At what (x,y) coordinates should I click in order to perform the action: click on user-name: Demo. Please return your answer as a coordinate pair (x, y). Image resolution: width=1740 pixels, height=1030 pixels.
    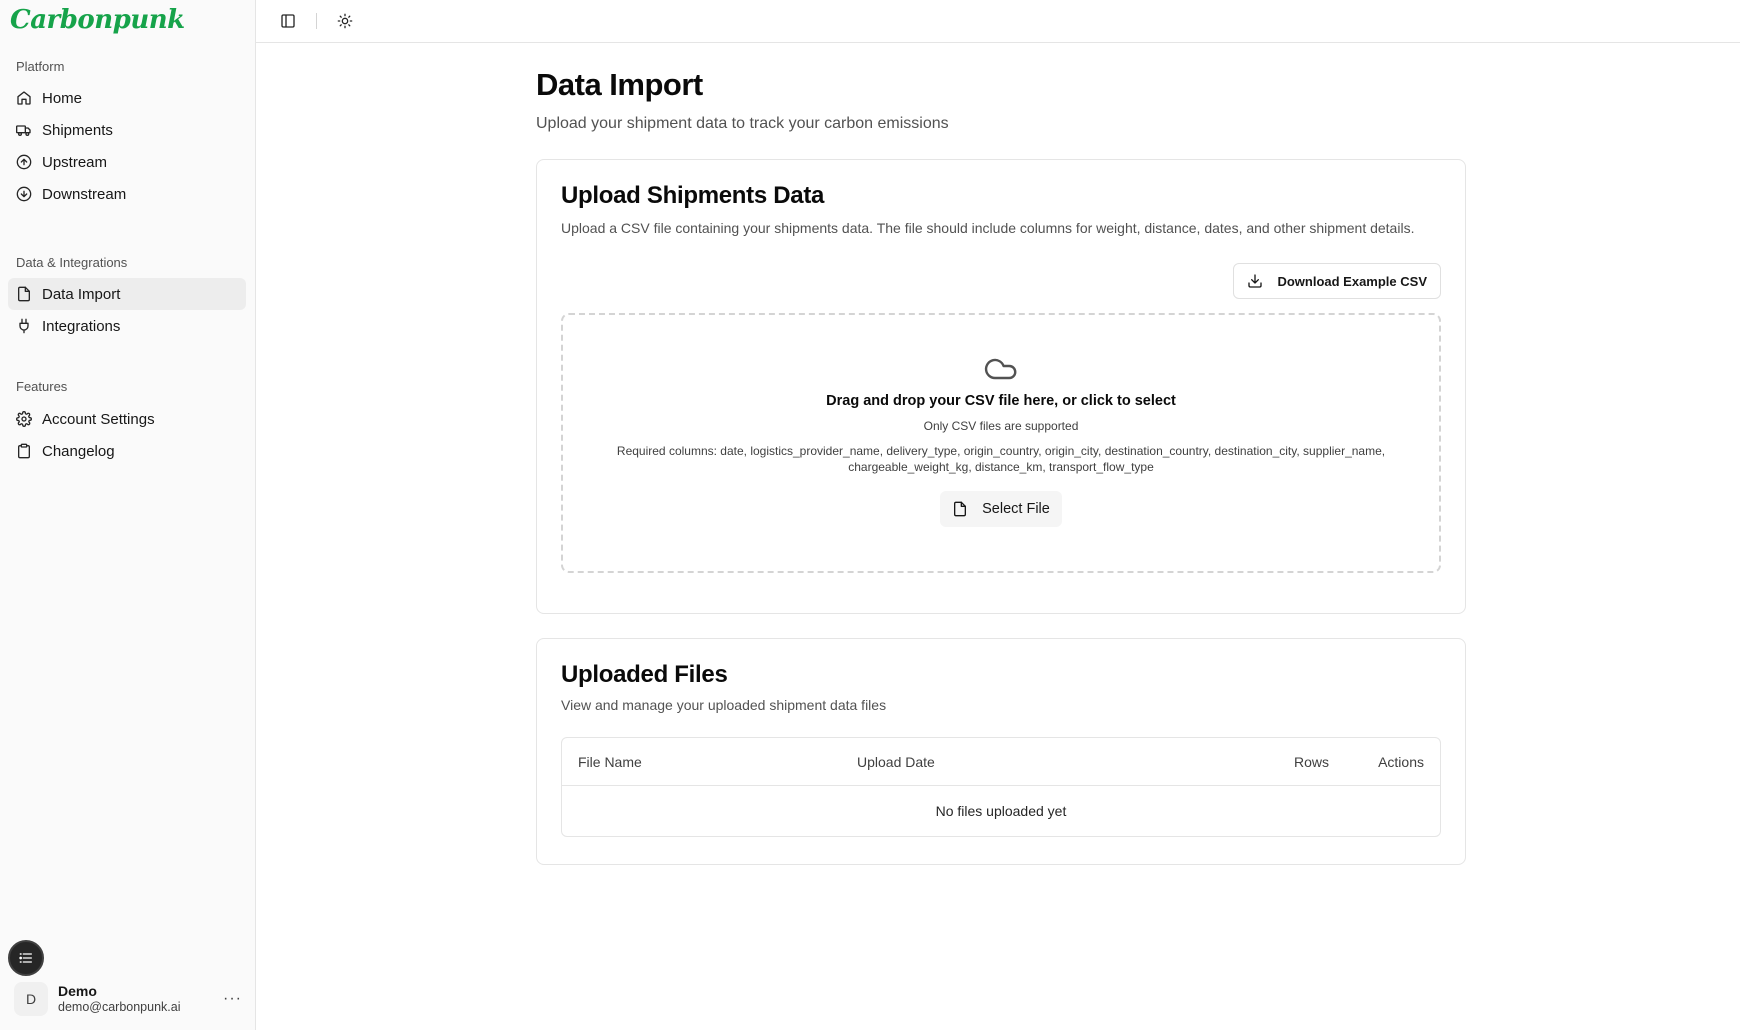
    Looking at the image, I should click on (77, 991).